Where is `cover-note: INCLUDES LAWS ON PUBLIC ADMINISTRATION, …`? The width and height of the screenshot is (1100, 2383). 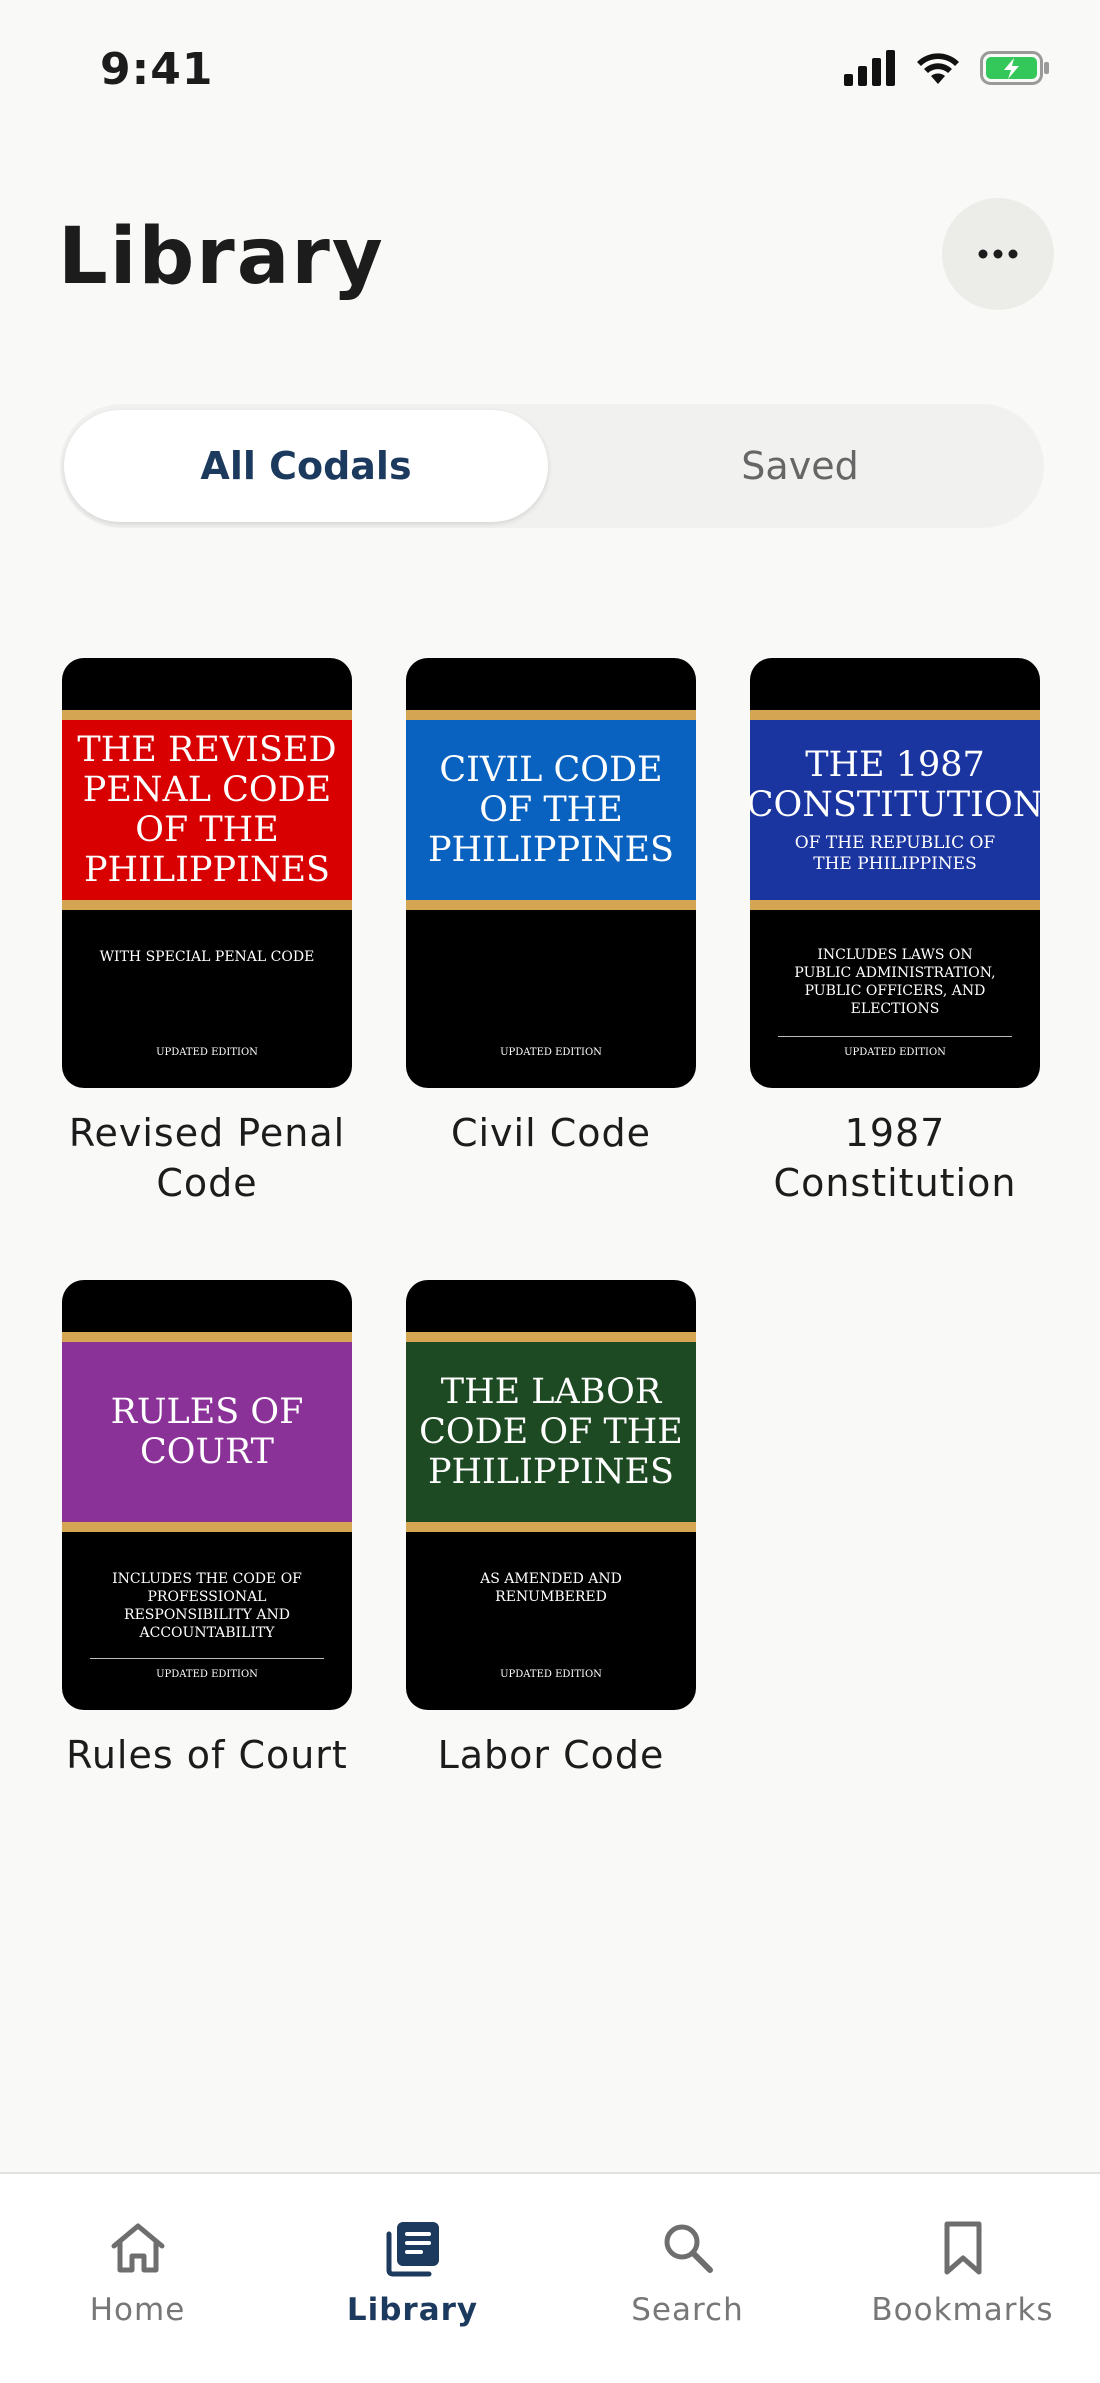 cover-note: INCLUDES LAWS ON PUBLIC ADMINISTRATION, … is located at coordinates (895, 982).